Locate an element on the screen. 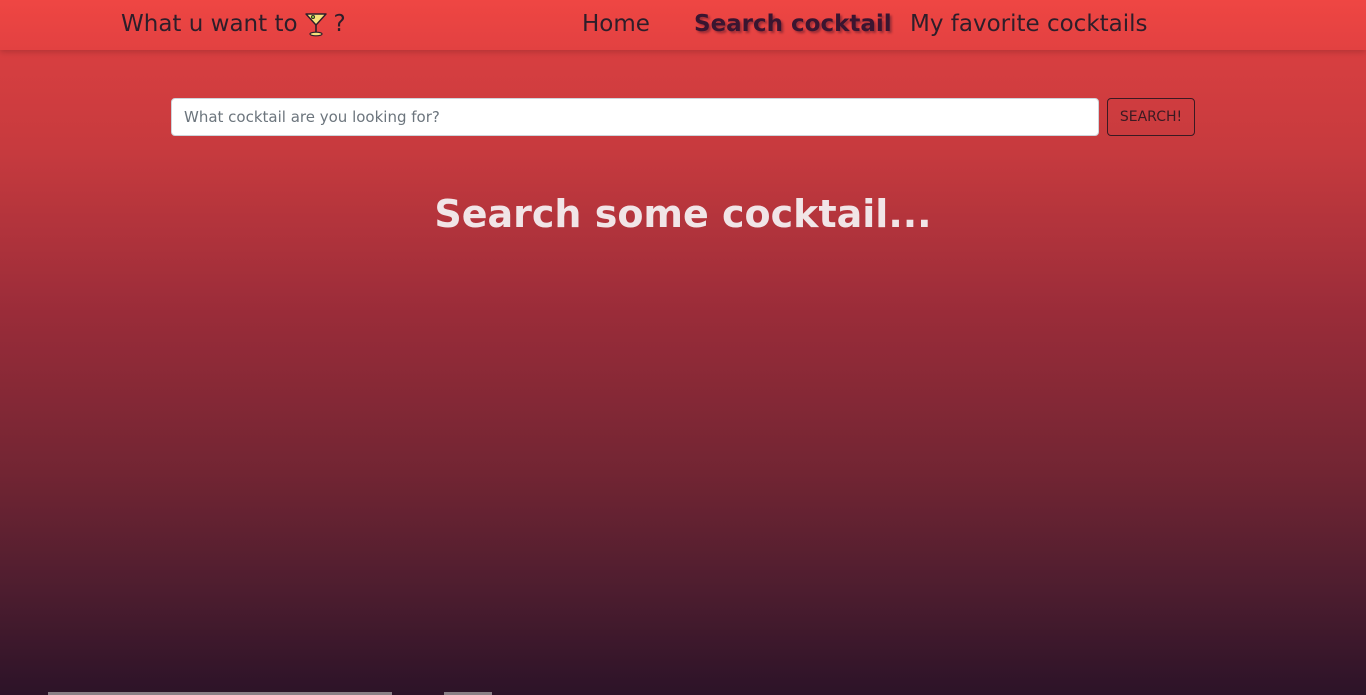 The width and height of the screenshot is (1366, 695). search-form: SEARCH! is located at coordinates (683, 117).